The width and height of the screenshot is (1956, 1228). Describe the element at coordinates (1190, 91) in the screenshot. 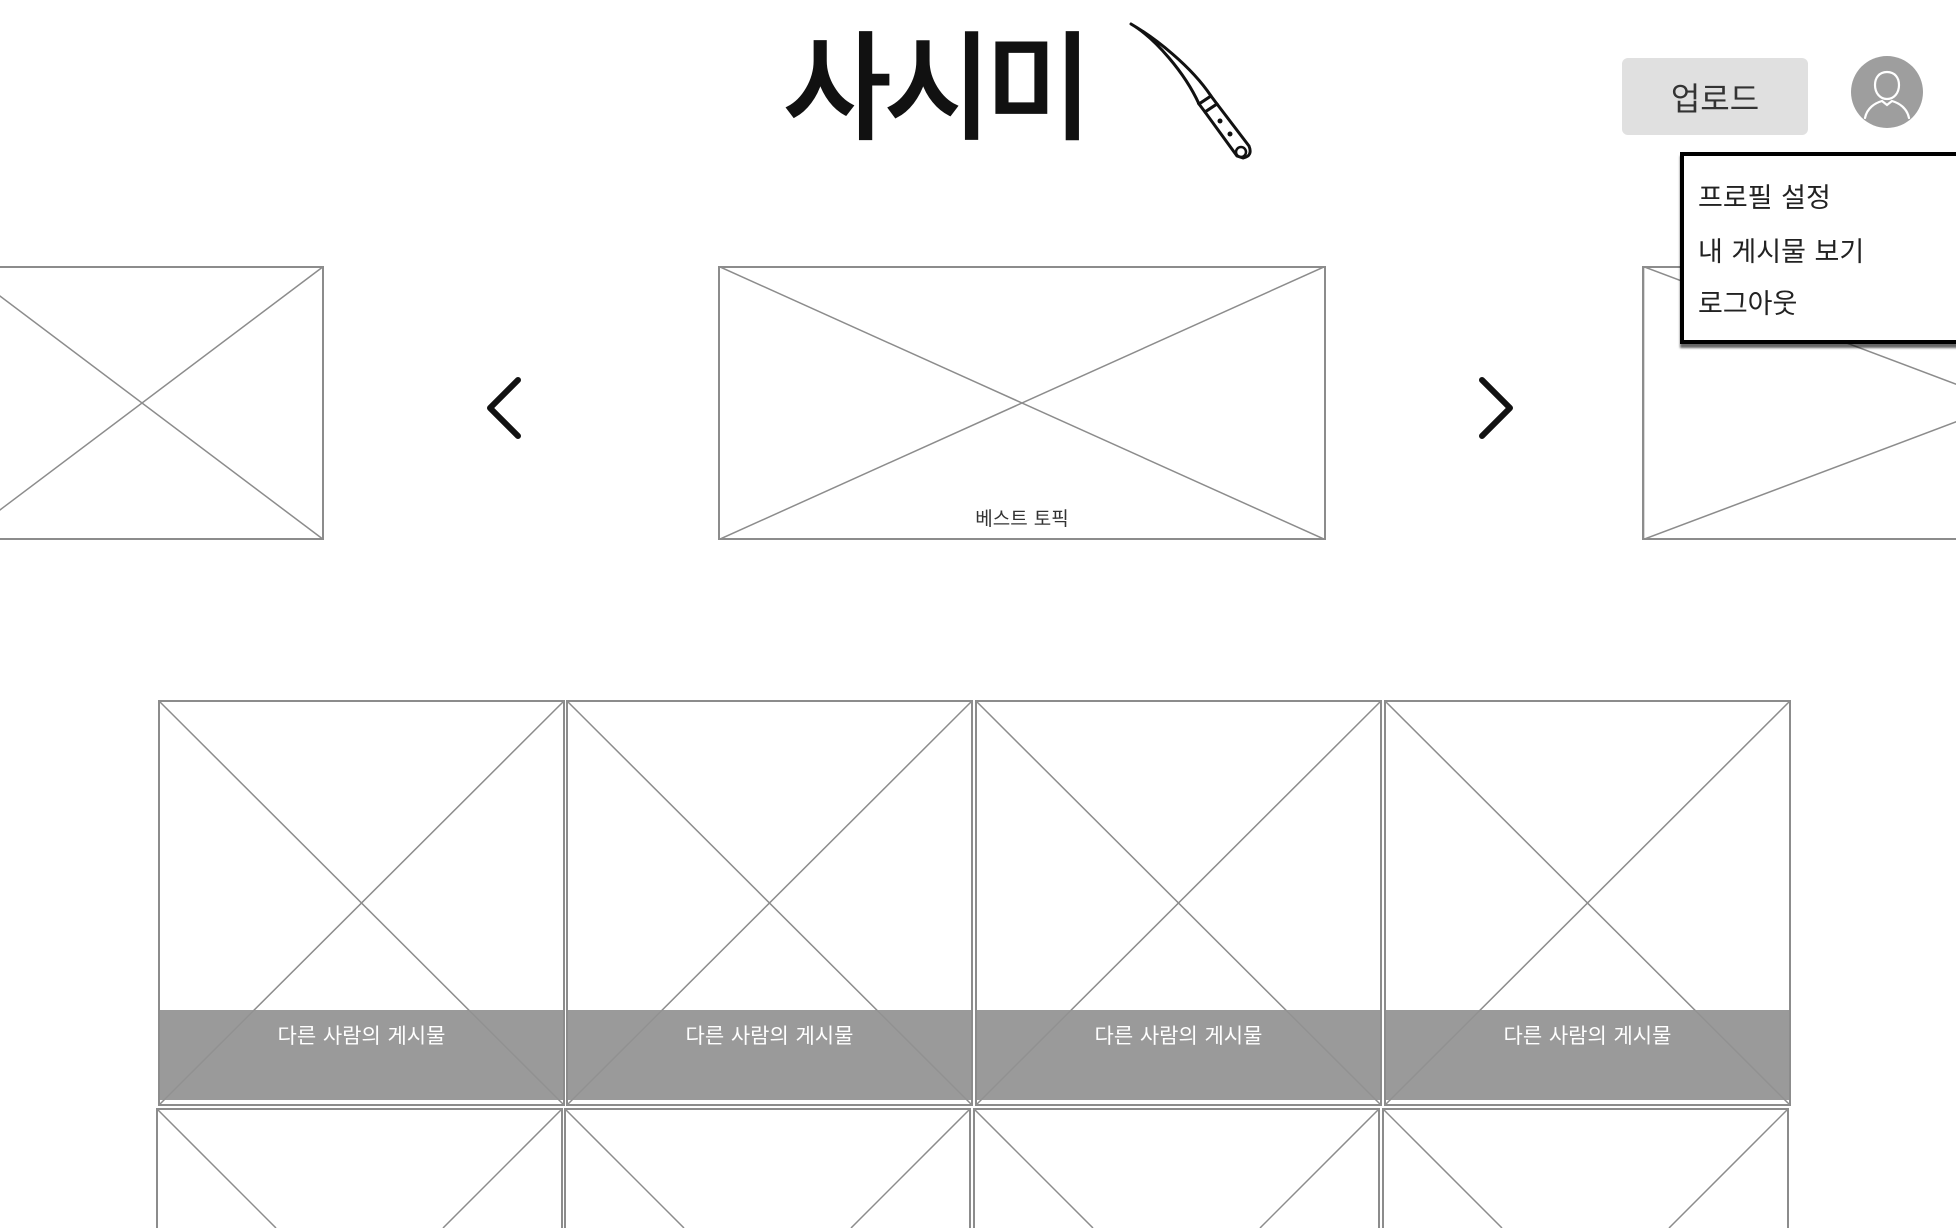

I see `knife-icon` at that location.